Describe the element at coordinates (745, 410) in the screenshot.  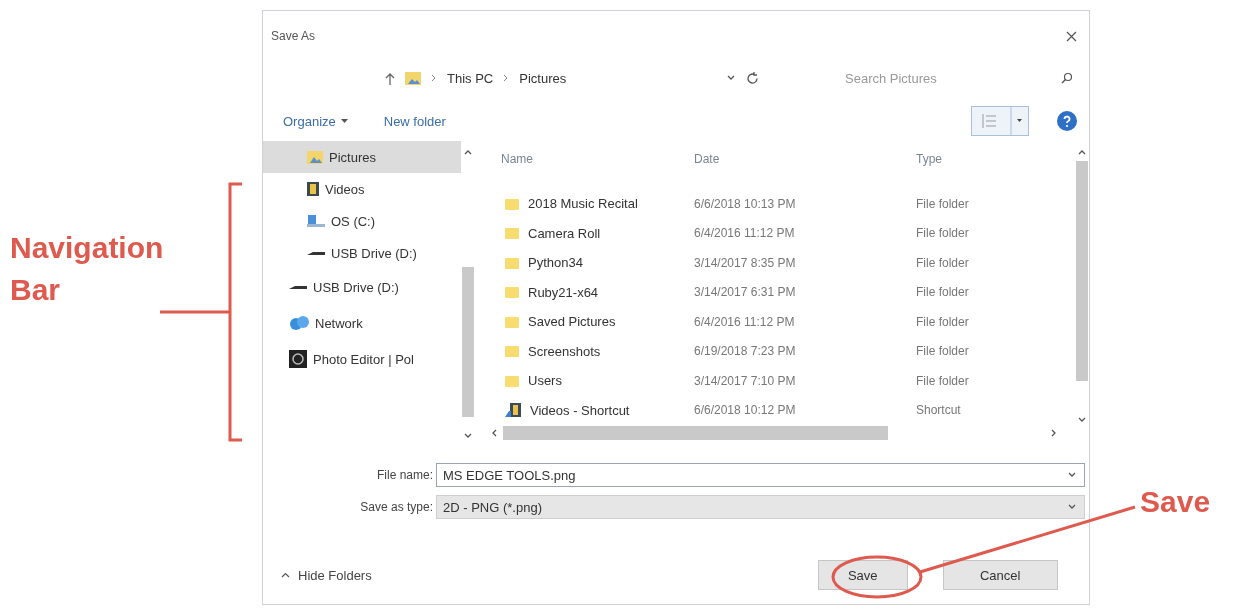
I see `date-cell-text: 6/6/2018 10:12 PM` at that location.